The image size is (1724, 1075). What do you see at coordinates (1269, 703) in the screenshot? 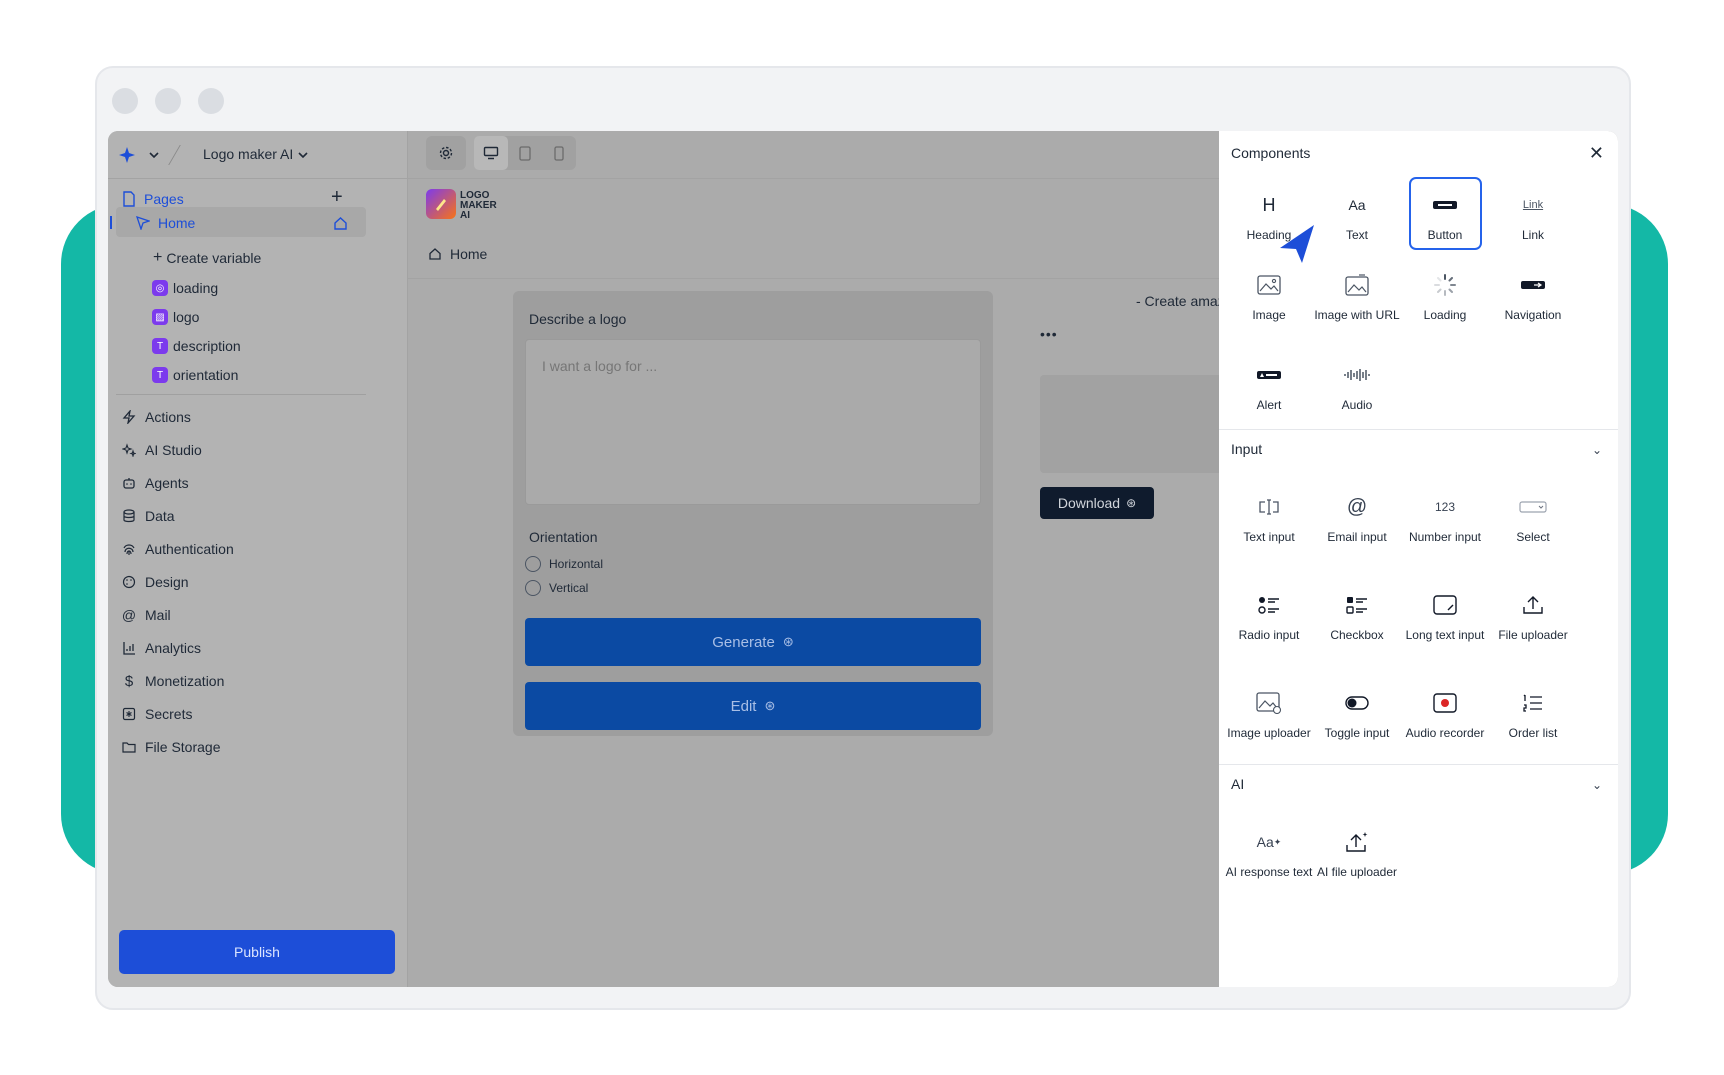
I see `image-uploader-icon` at bounding box center [1269, 703].